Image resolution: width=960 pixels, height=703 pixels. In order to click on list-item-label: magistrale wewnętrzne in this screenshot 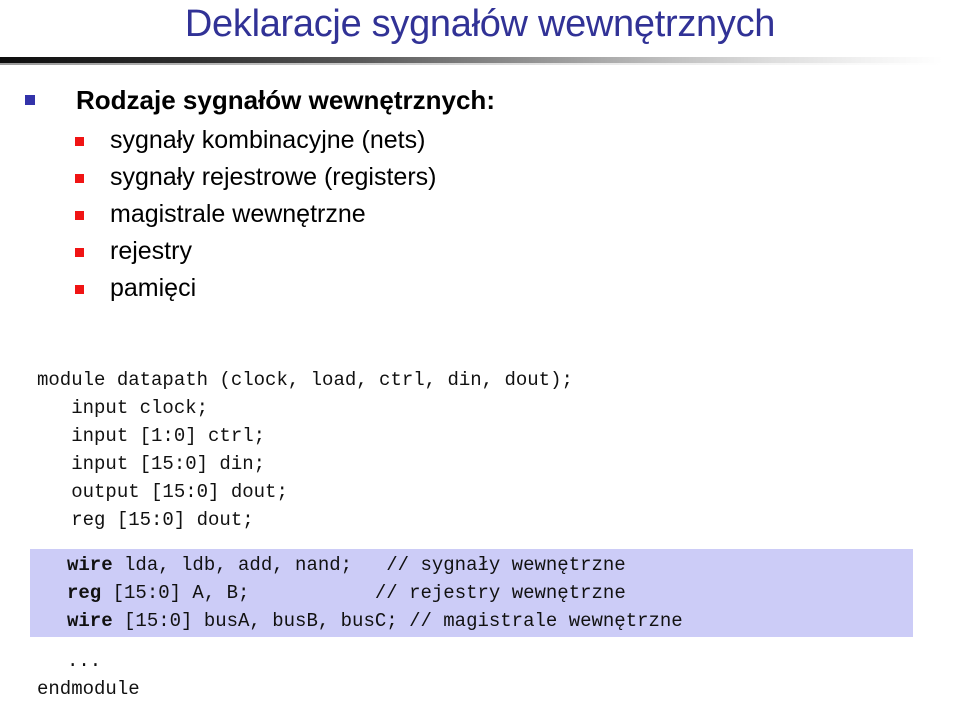, I will do `click(238, 214)`.